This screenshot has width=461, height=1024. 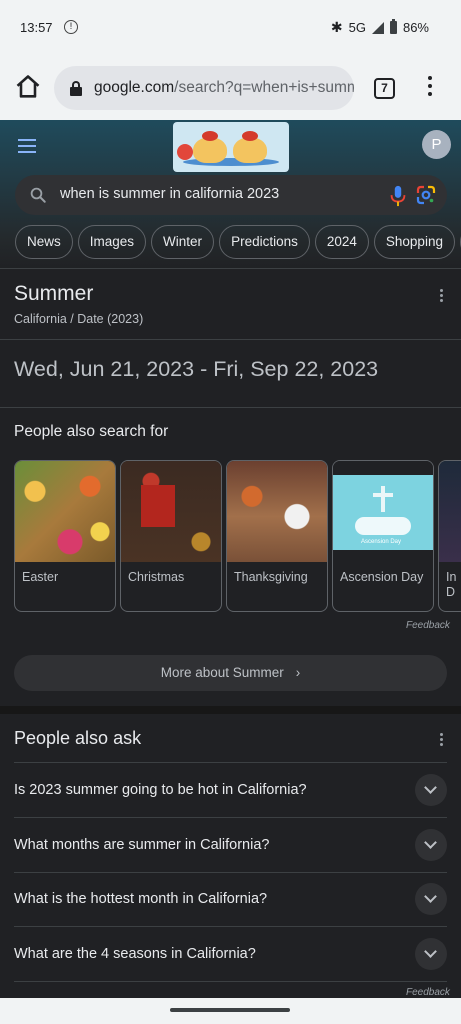 I want to click on hamburger-menu-icon, so click(x=27, y=148).